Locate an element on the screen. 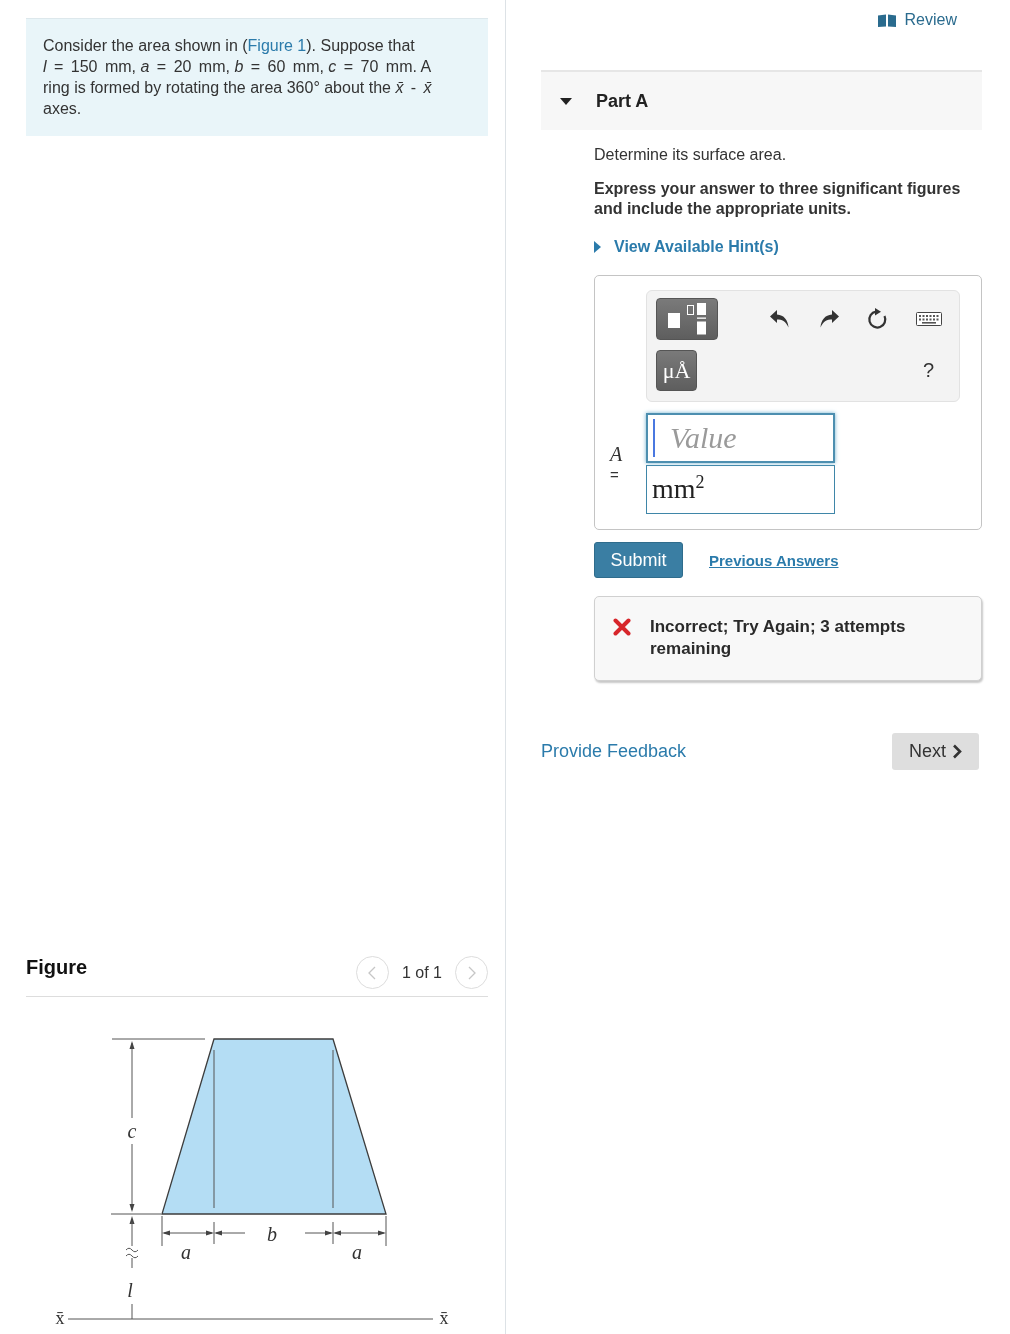 This screenshot has height=1334, width=1010. chevron-left-icon is located at coordinates (372, 972).